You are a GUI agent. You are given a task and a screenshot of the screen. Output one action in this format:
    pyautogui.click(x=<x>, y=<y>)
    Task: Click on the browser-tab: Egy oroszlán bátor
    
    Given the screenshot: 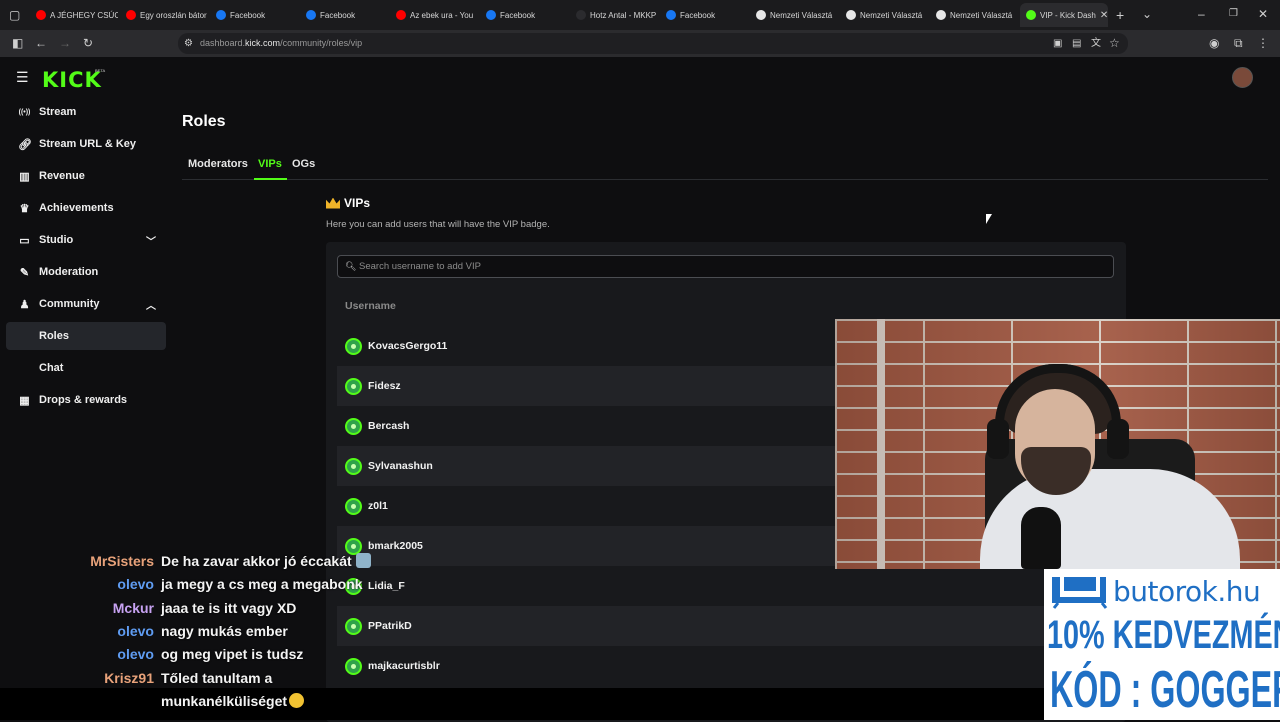 What is the action you would take?
    pyautogui.click(x=164, y=15)
    